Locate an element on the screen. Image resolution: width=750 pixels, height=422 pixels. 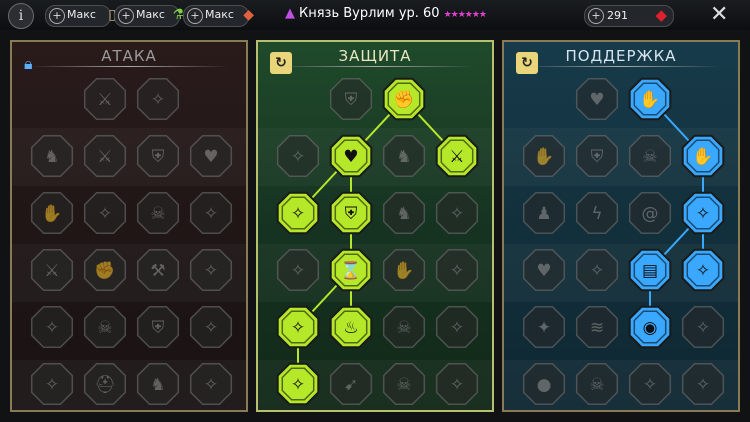
lightning-icon: ϟ is located at coordinates (597, 213).